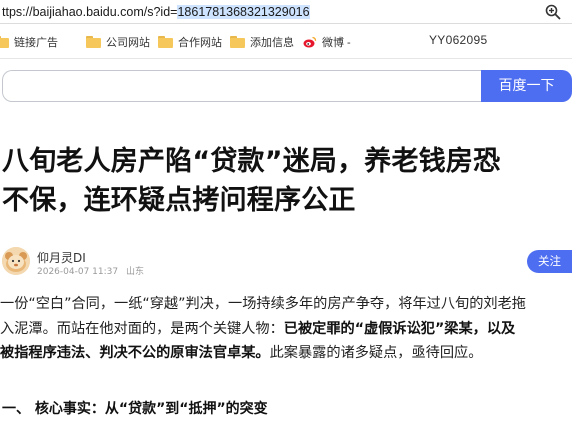 The width and height of the screenshot is (572, 423). What do you see at coordinates (78, 272) in the screenshot?
I see `publish-date: 2026-04-07 11:37` at bounding box center [78, 272].